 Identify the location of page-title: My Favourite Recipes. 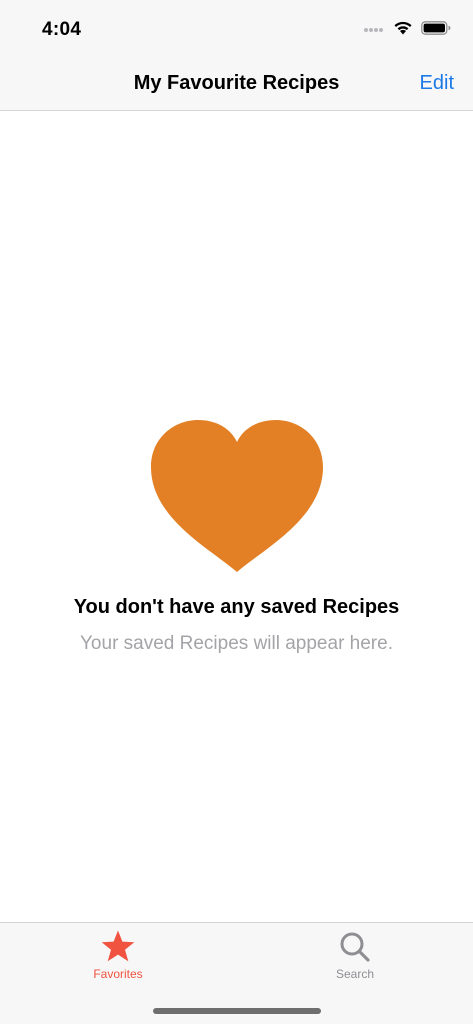
(236, 83).